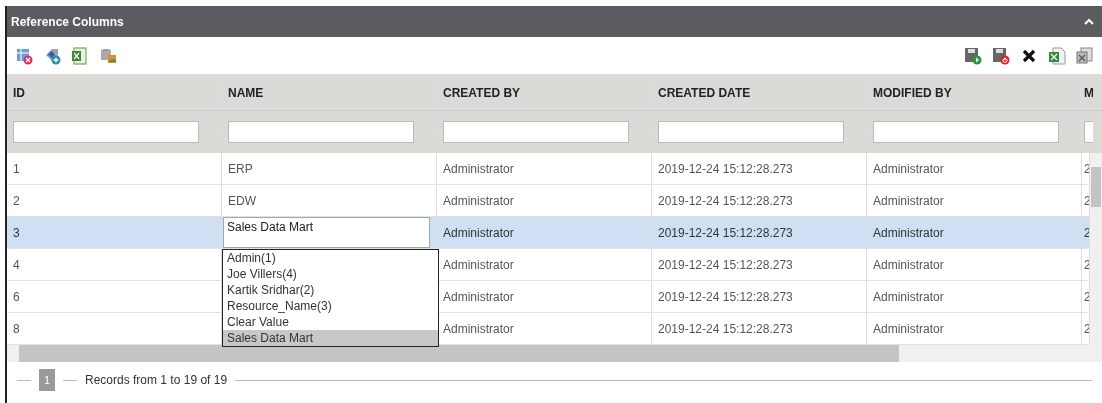 This screenshot has height=403, width=1102. Describe the element at coordinates (1085, 55) in the screenshot. I see `document-export-icon` at that location.